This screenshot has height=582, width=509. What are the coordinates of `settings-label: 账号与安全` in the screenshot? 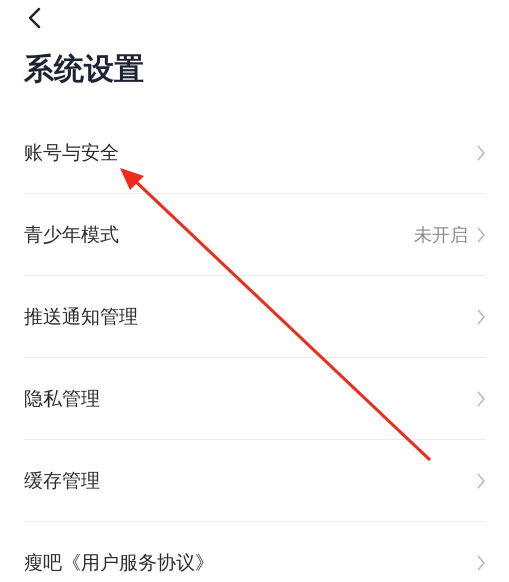 It's located at (72, 153).